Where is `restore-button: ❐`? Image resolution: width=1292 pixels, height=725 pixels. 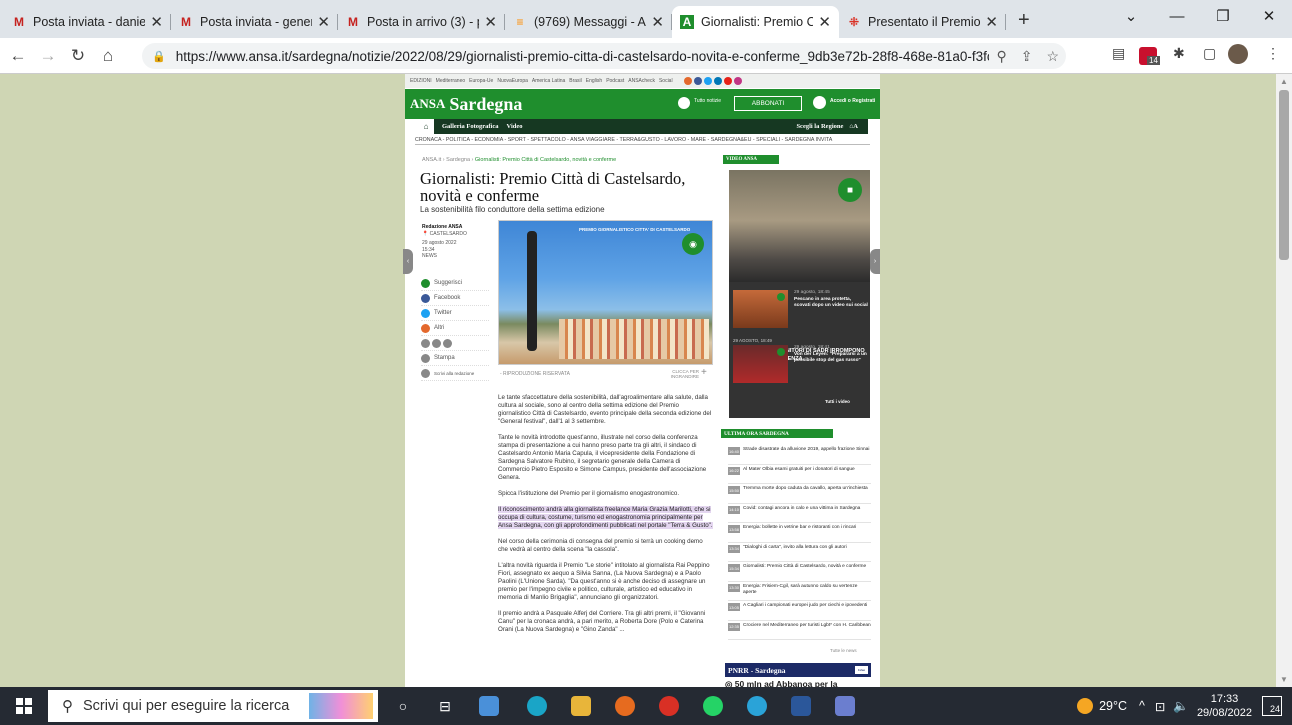
restore-button: ❐ is located at coordinates (1223, 16).